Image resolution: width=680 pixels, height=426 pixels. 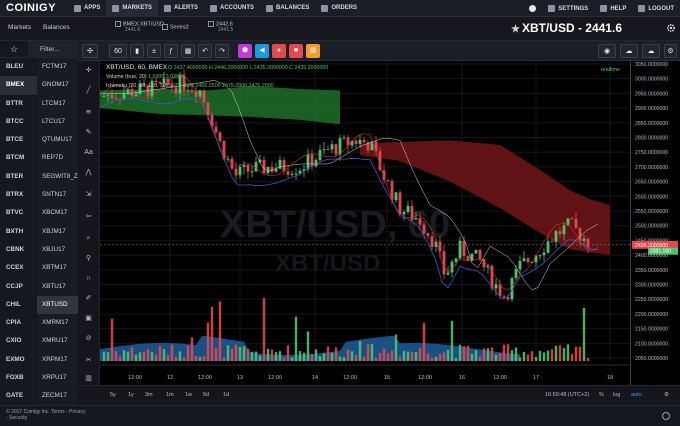 What do you see at coordinates (88, 298) in the screenshot?
I see `pencil-lock-icon: ✐` at bounding box center [88, 298].